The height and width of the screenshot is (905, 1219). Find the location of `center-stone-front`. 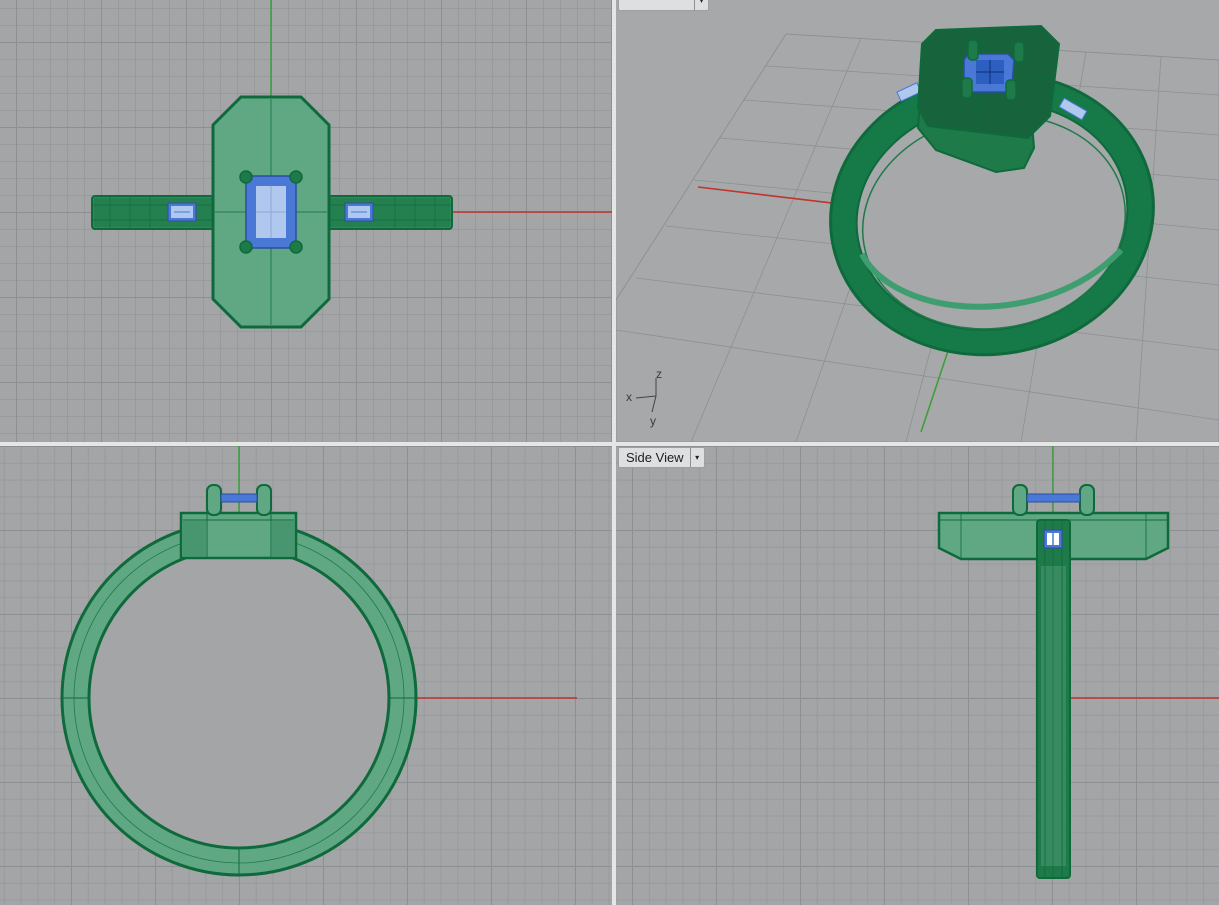

center-stone-front is located at coordinates (239, 498).